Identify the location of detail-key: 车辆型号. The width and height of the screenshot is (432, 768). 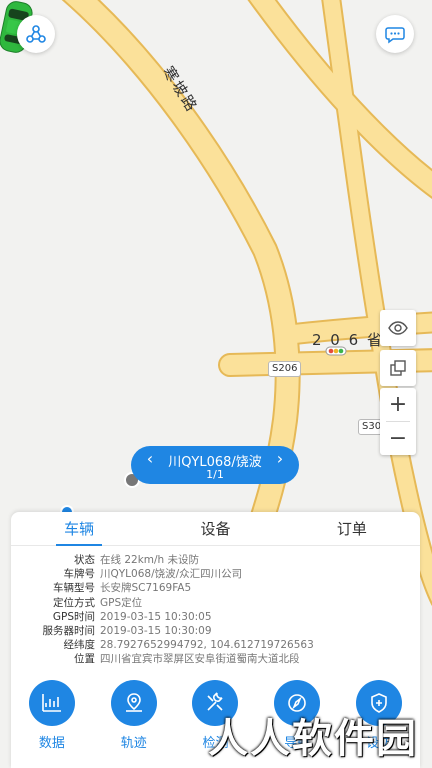
(74, 588).